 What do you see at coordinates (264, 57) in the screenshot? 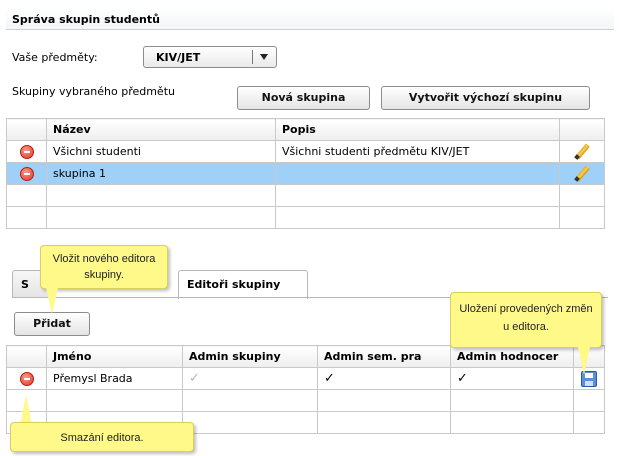
I see `chevron-down-icon` at bounding box center [264, 57].